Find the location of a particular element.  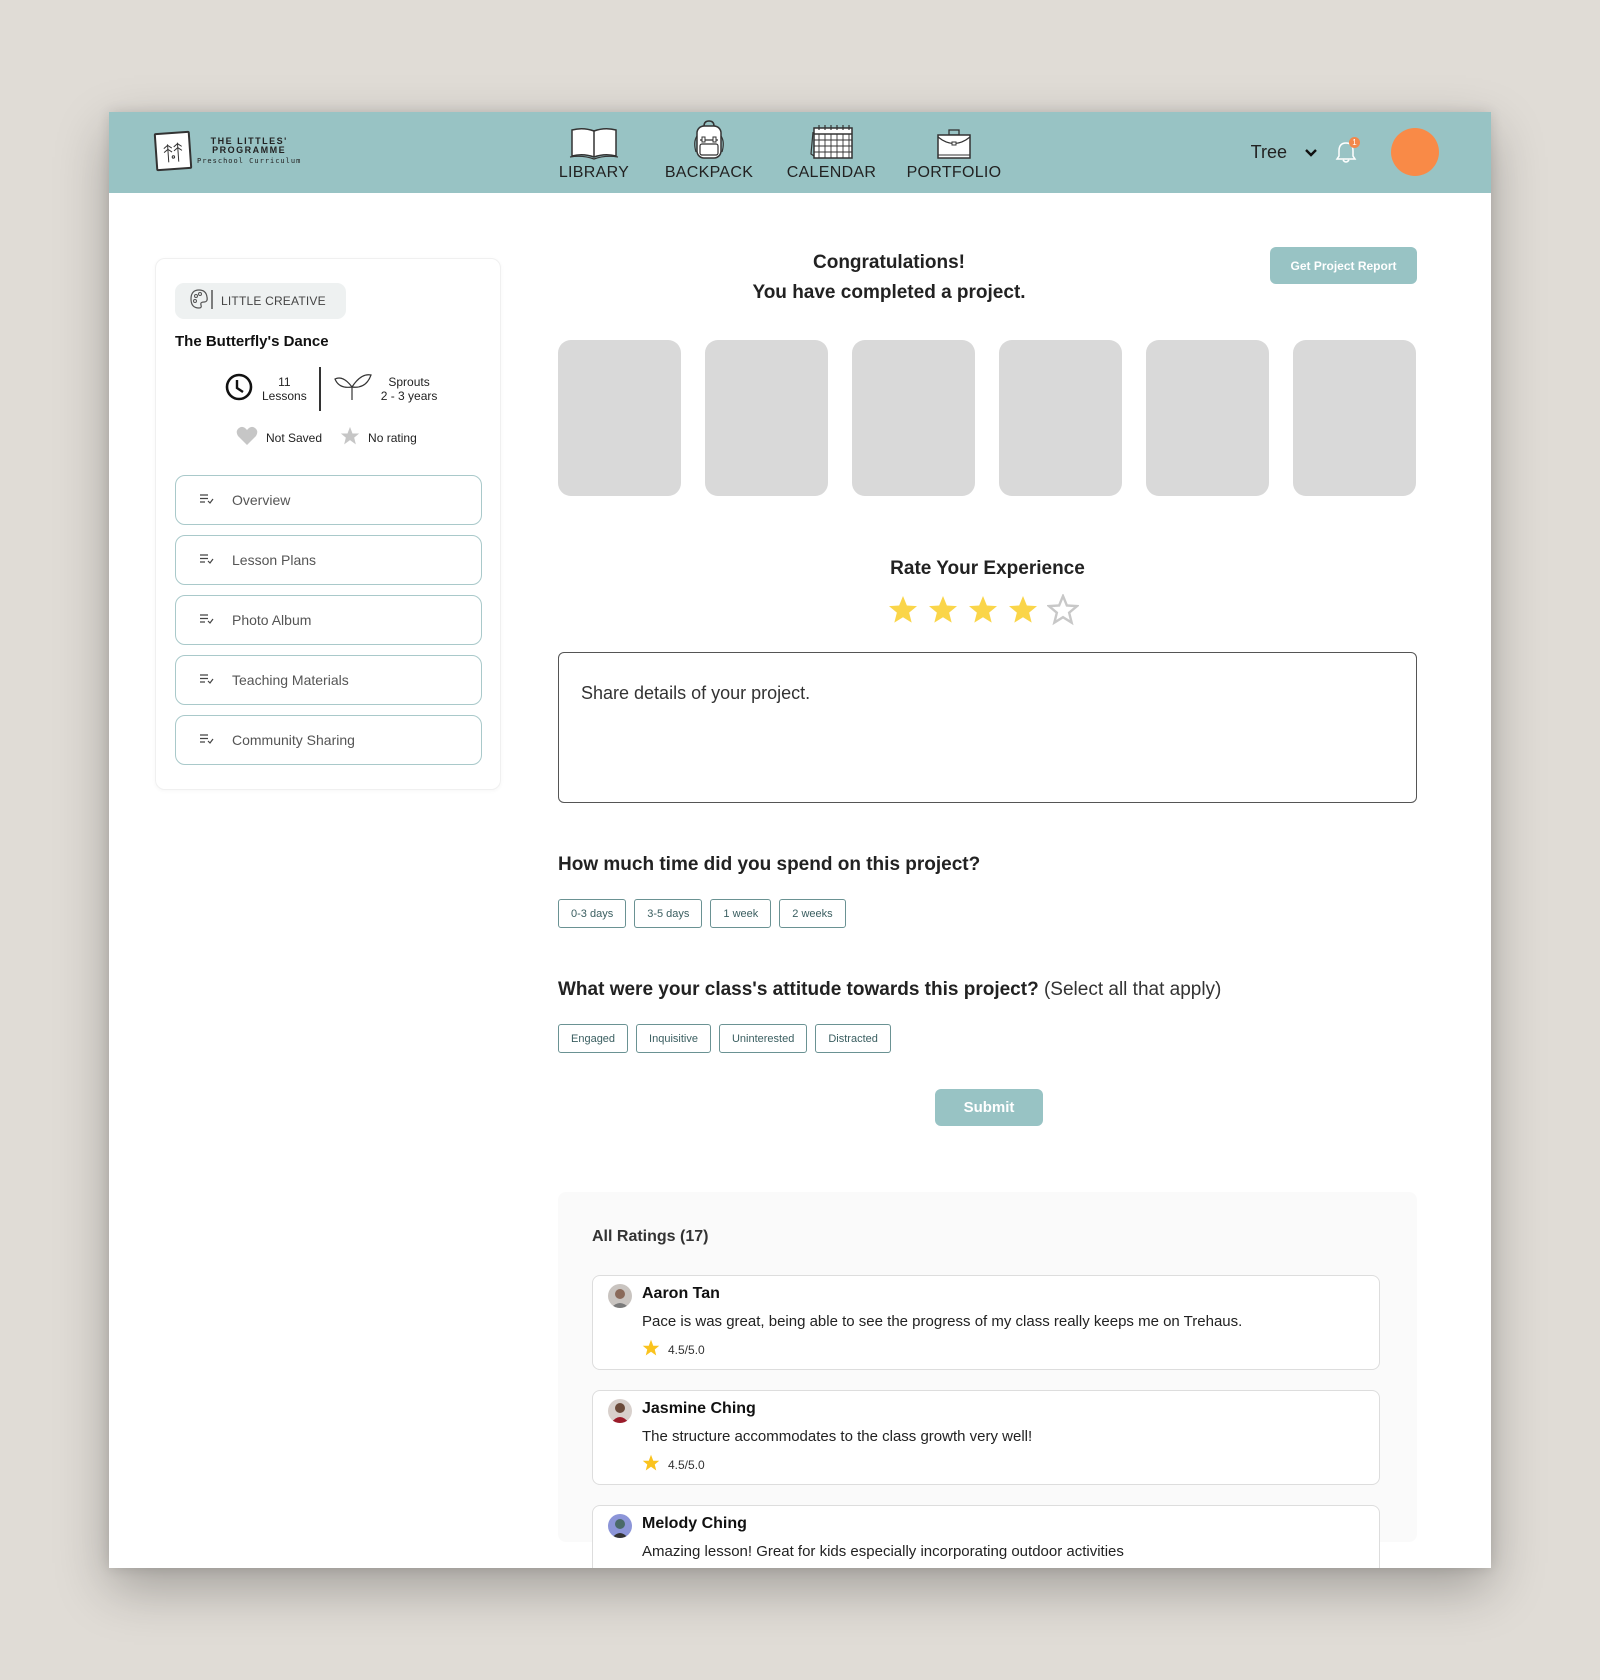

get-project-report-button: Get Project Report is located at coordinates (1343, 265).